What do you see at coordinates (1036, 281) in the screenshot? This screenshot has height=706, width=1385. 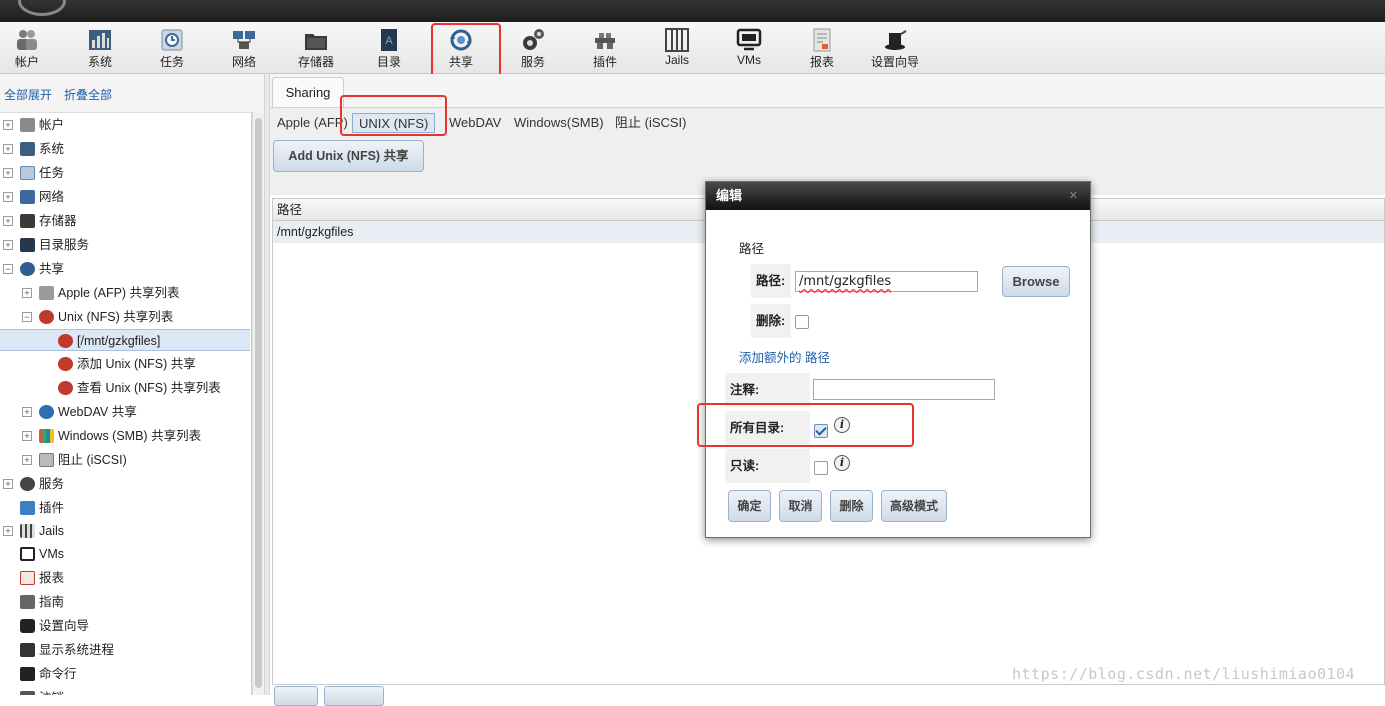 I see `browse-button: Browse` at bounding box center [1036, 281].